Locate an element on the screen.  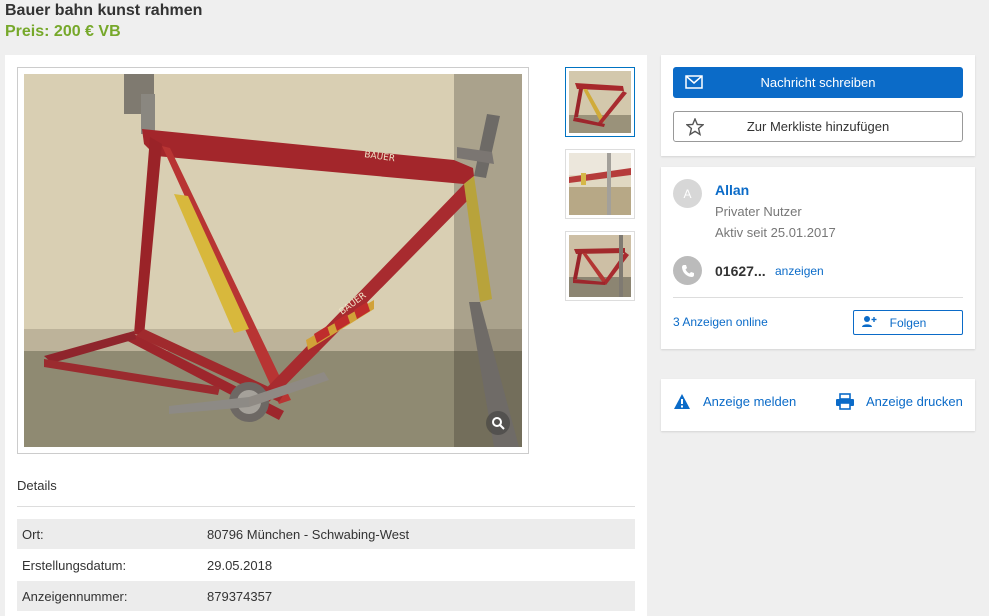
details-label: Anzeigennummer: is located at coordinates (75, 596).